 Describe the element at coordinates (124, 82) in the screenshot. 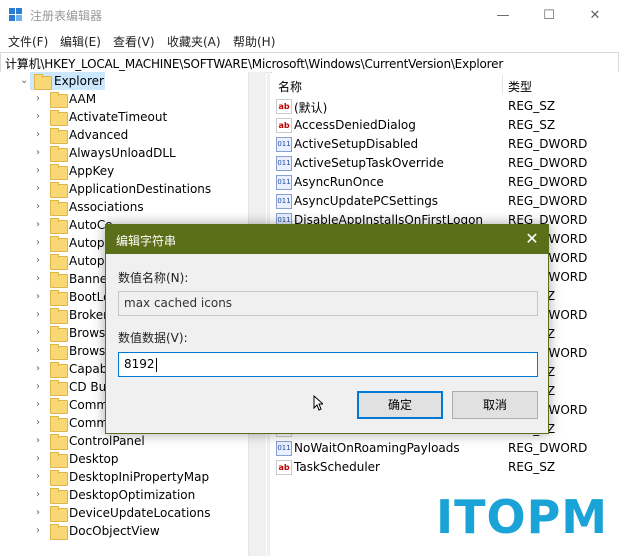

I see `tree-item-explorer: ⌄ Explorer` at that location.